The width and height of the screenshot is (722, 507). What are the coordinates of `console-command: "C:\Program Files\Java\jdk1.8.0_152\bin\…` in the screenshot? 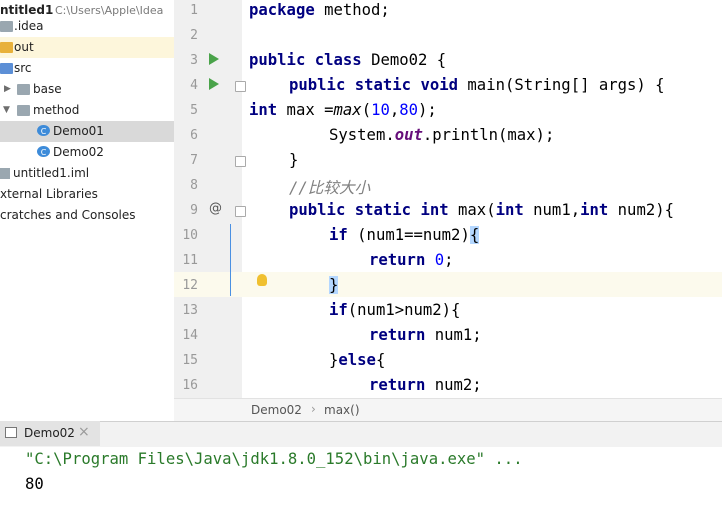 It's located at (274, 459).